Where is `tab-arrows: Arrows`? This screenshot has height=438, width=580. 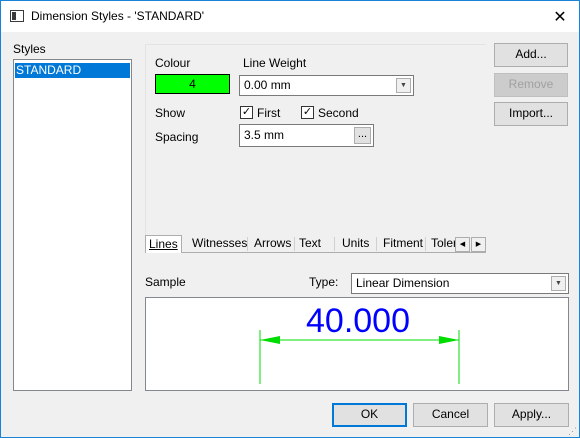
tab-arrows: Arrows is located at coordinates (272, 244).